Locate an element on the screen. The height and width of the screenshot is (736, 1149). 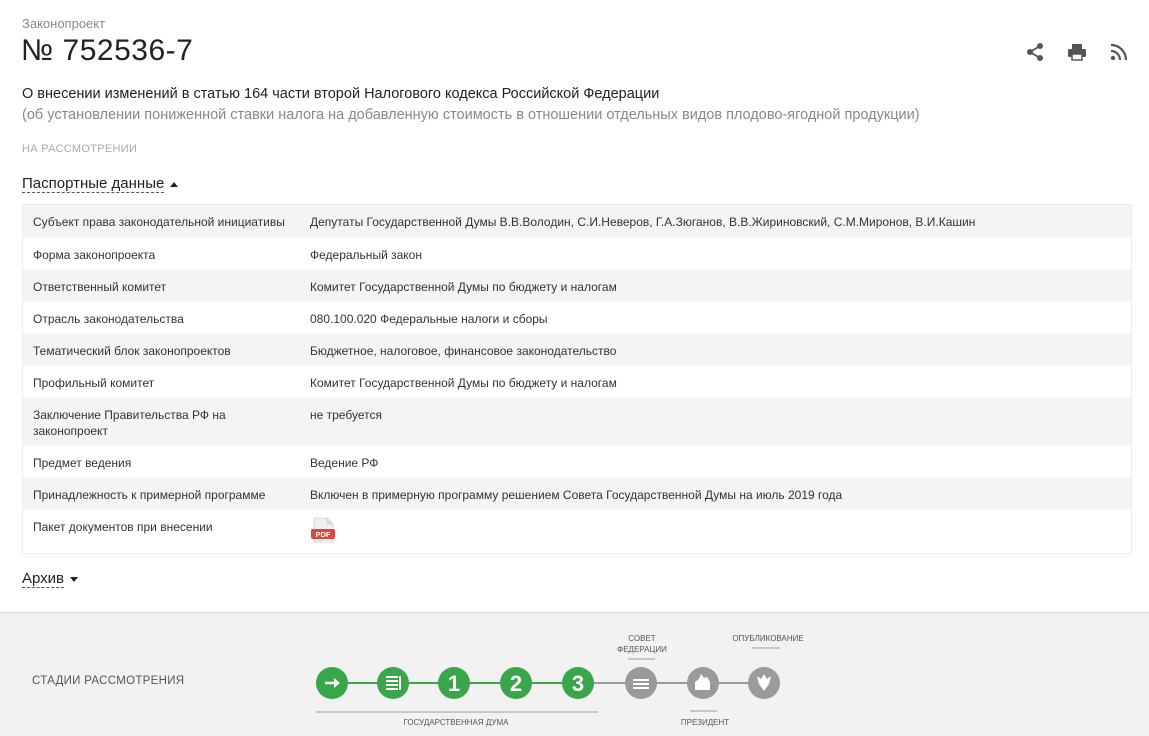
stage-number: 1 is located at coordinates (454, 683).